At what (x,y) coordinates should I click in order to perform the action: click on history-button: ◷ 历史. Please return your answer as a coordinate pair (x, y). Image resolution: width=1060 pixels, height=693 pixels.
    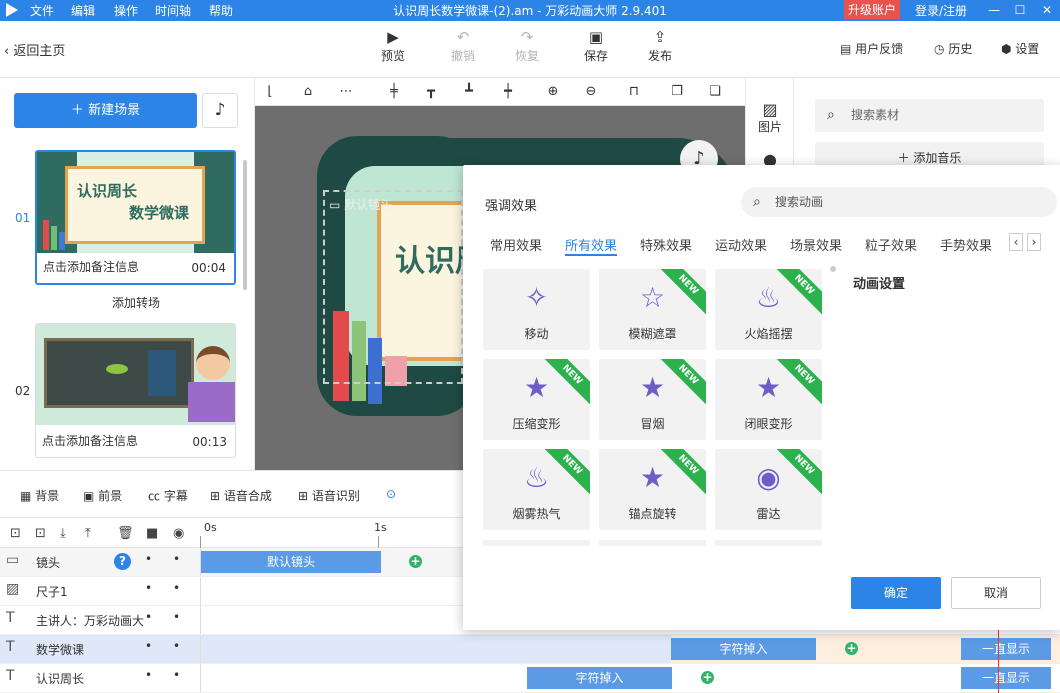
    Looking at the image, I should click on (953, 48).